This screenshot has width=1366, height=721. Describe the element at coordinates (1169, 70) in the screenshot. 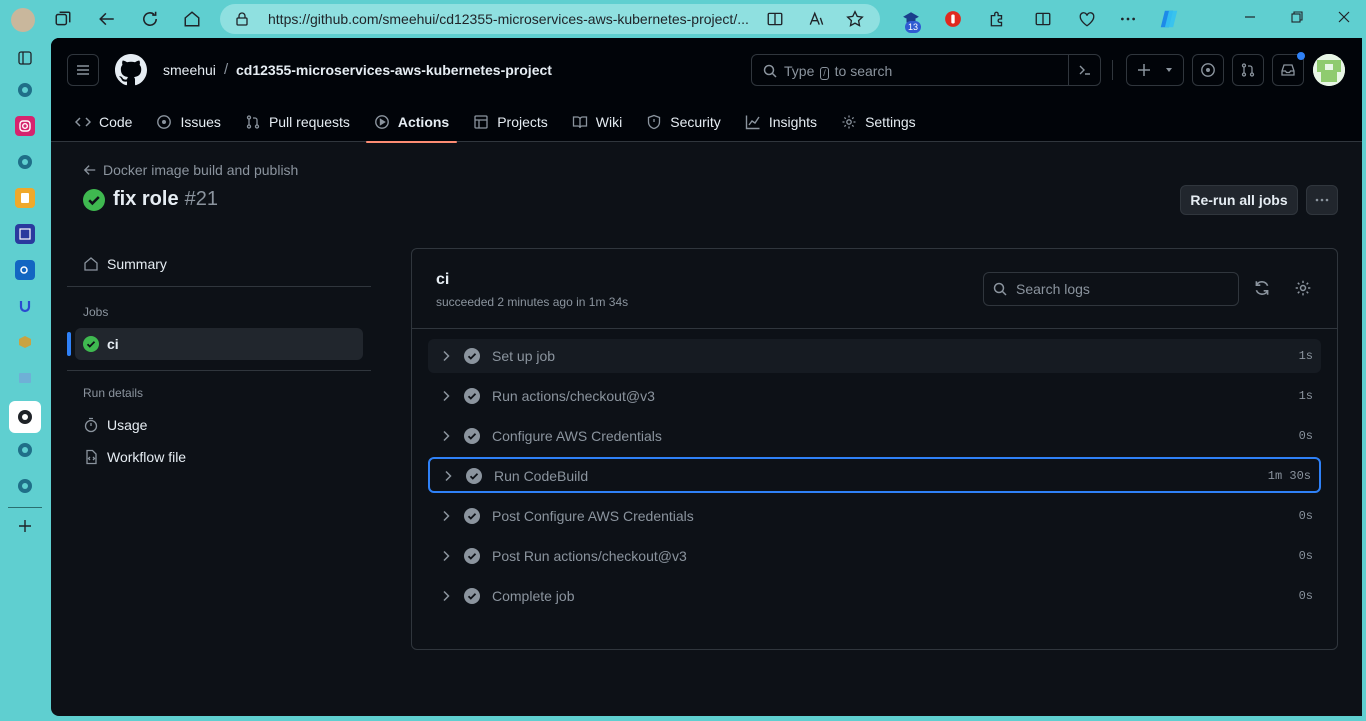

I see `triangle-down-icon` at that location.